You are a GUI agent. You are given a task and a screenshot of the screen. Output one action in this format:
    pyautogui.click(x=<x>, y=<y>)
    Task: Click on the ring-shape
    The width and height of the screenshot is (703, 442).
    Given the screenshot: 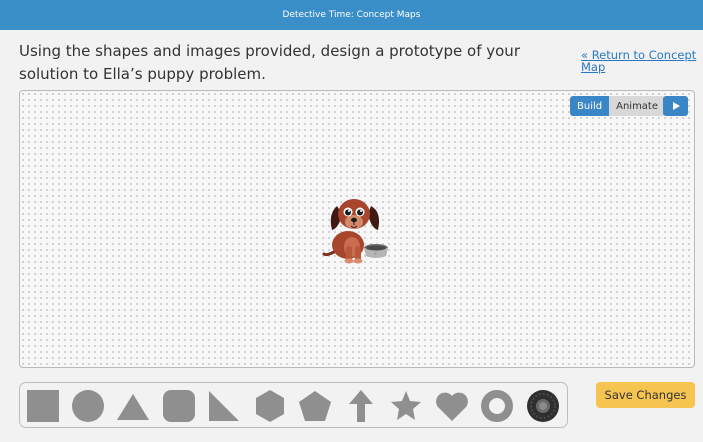 What is the action you would take?
    pyautogui.click(x=497, y=406)
    